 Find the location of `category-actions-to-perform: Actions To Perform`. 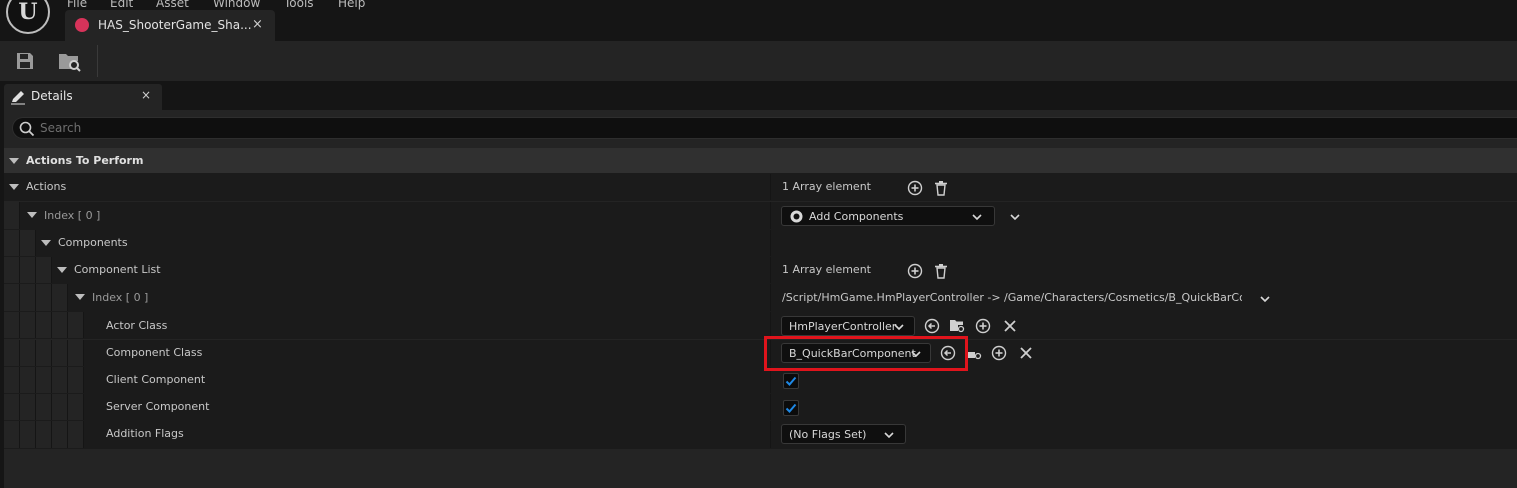

category-actions-to-perform: Actions To Perform is located at coordinates (760, 161).